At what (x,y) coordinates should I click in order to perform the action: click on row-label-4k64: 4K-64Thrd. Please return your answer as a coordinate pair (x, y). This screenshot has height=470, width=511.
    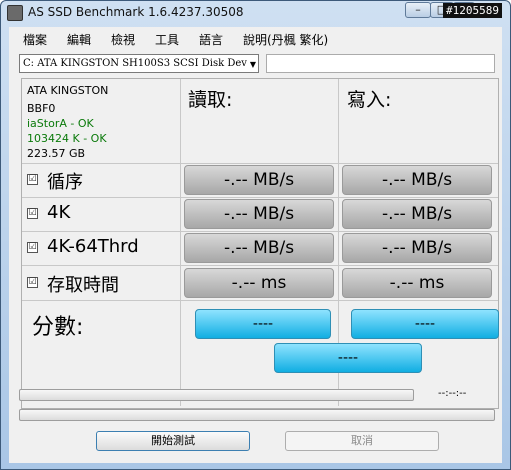
    Looking at the image, I should click on (93, 246).